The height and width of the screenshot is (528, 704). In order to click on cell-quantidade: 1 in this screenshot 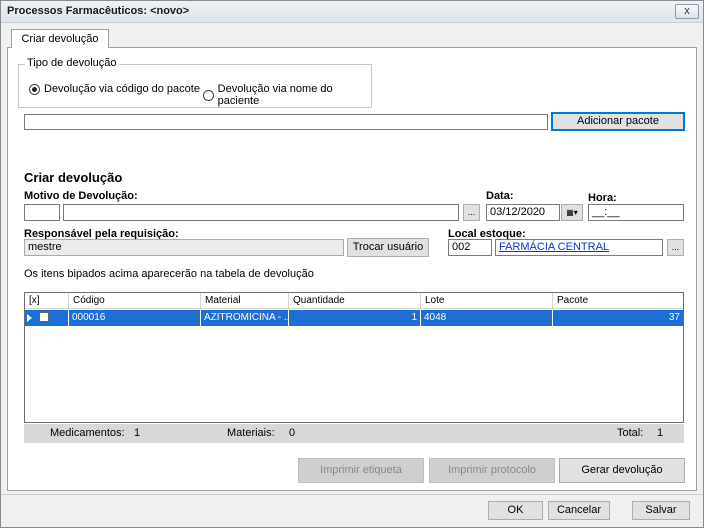, I will do `click(355, 318)`.